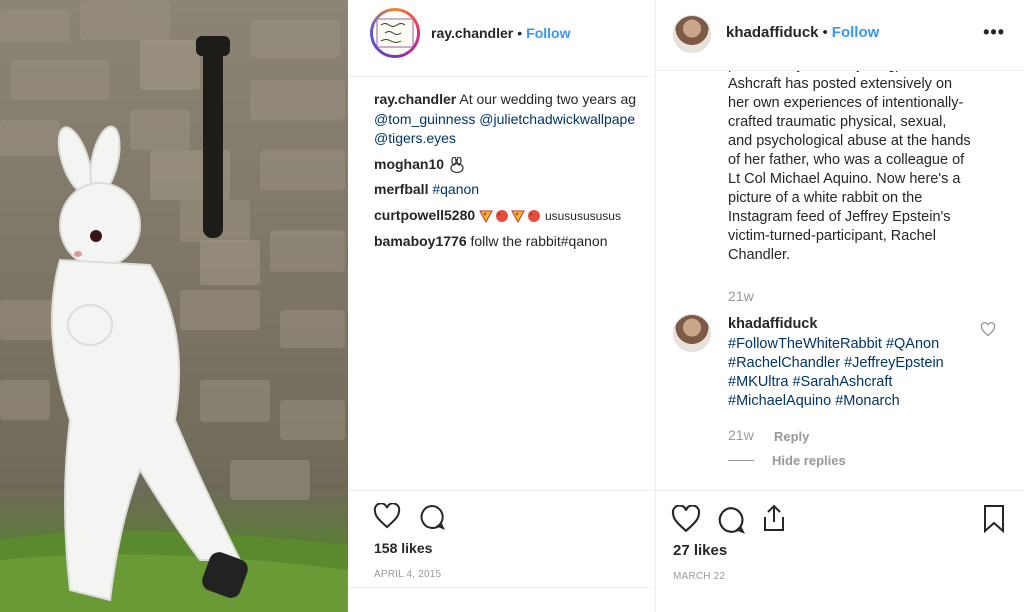  I want to click on comment-username: merfball, so click(401, 189).